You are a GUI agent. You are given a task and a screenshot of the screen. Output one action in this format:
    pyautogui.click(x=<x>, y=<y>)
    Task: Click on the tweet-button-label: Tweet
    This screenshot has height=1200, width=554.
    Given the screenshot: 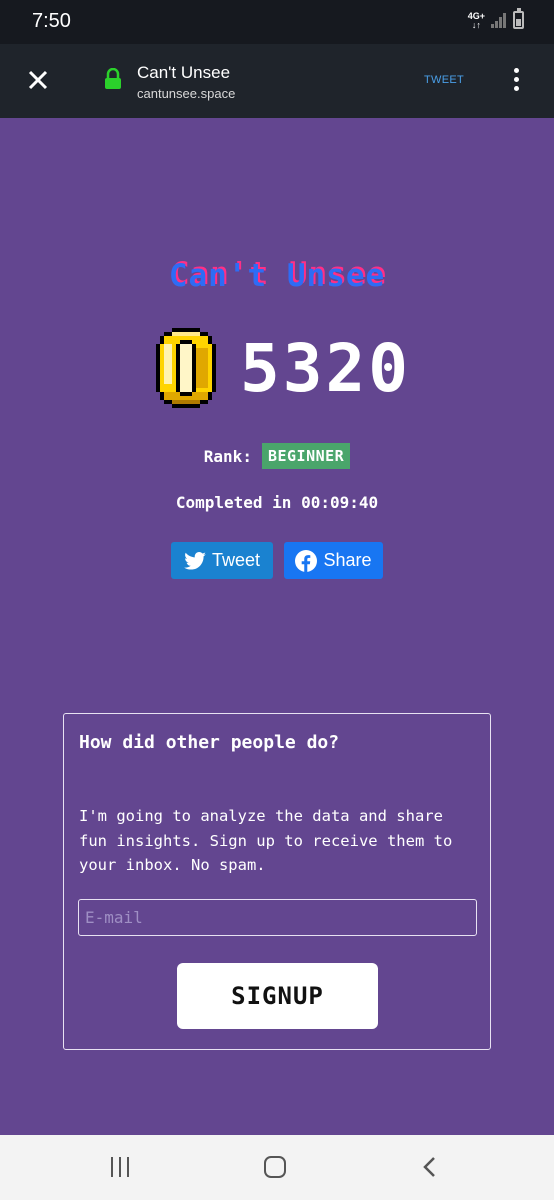 What is the action you would take?
    pyautogui.click(x=236, y=560)
    